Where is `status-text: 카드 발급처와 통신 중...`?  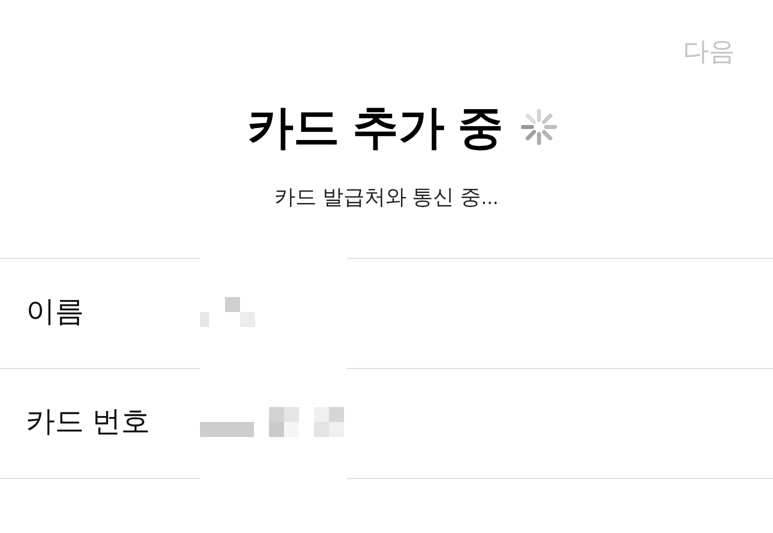
status-text: 카드 발급처와 통신 중... is located at coordinates (386, 198).